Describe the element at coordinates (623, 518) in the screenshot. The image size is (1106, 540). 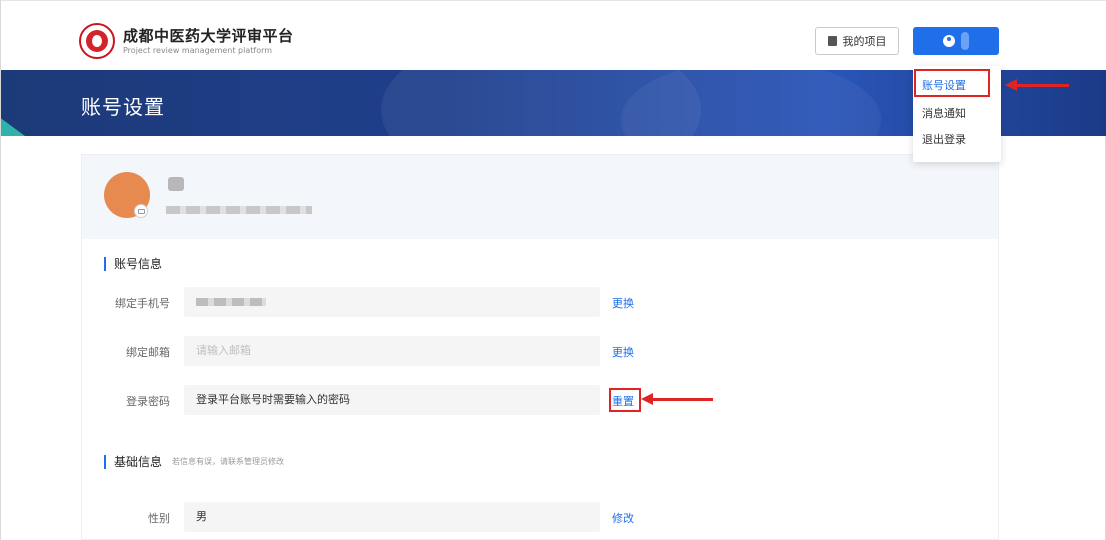
I see `modify-gender-link: 修改` at that location.